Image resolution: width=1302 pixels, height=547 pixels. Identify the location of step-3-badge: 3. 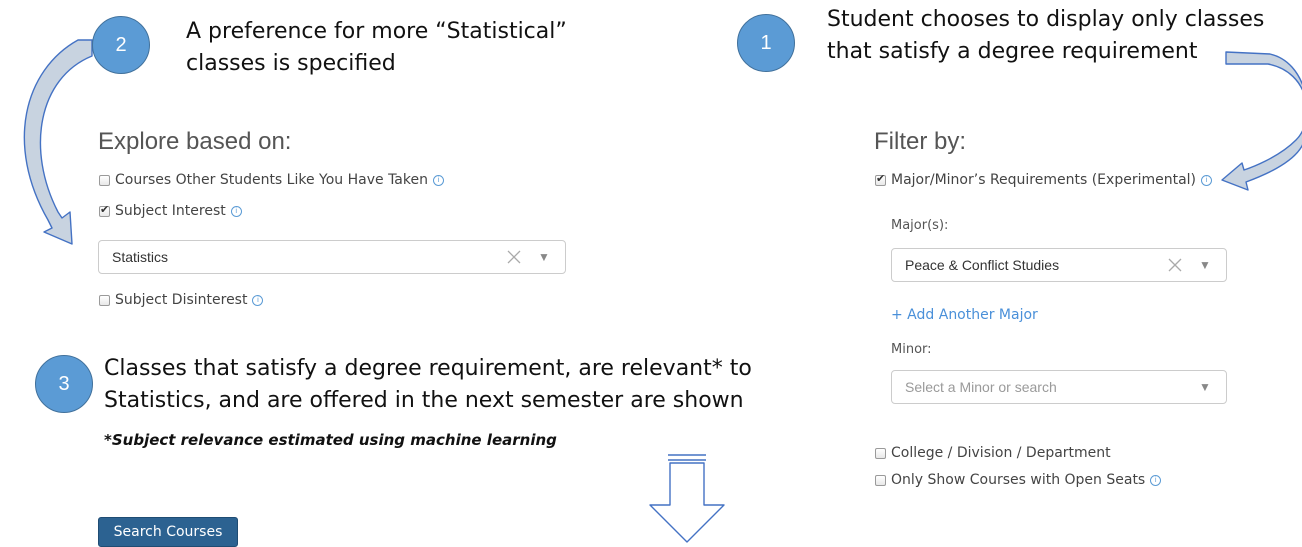
(64, 384).